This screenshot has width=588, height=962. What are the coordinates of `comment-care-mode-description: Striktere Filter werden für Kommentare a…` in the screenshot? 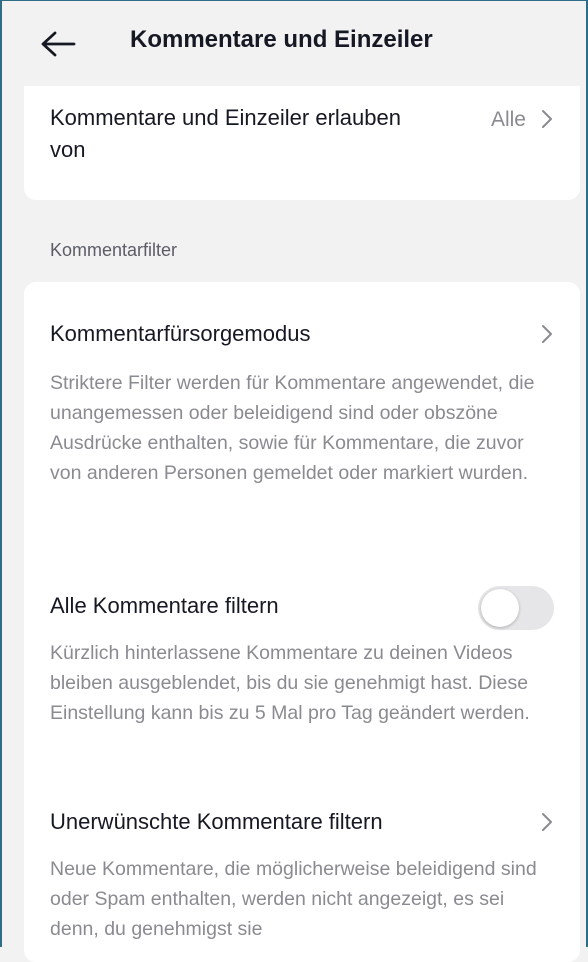 It's located at (292, 428).